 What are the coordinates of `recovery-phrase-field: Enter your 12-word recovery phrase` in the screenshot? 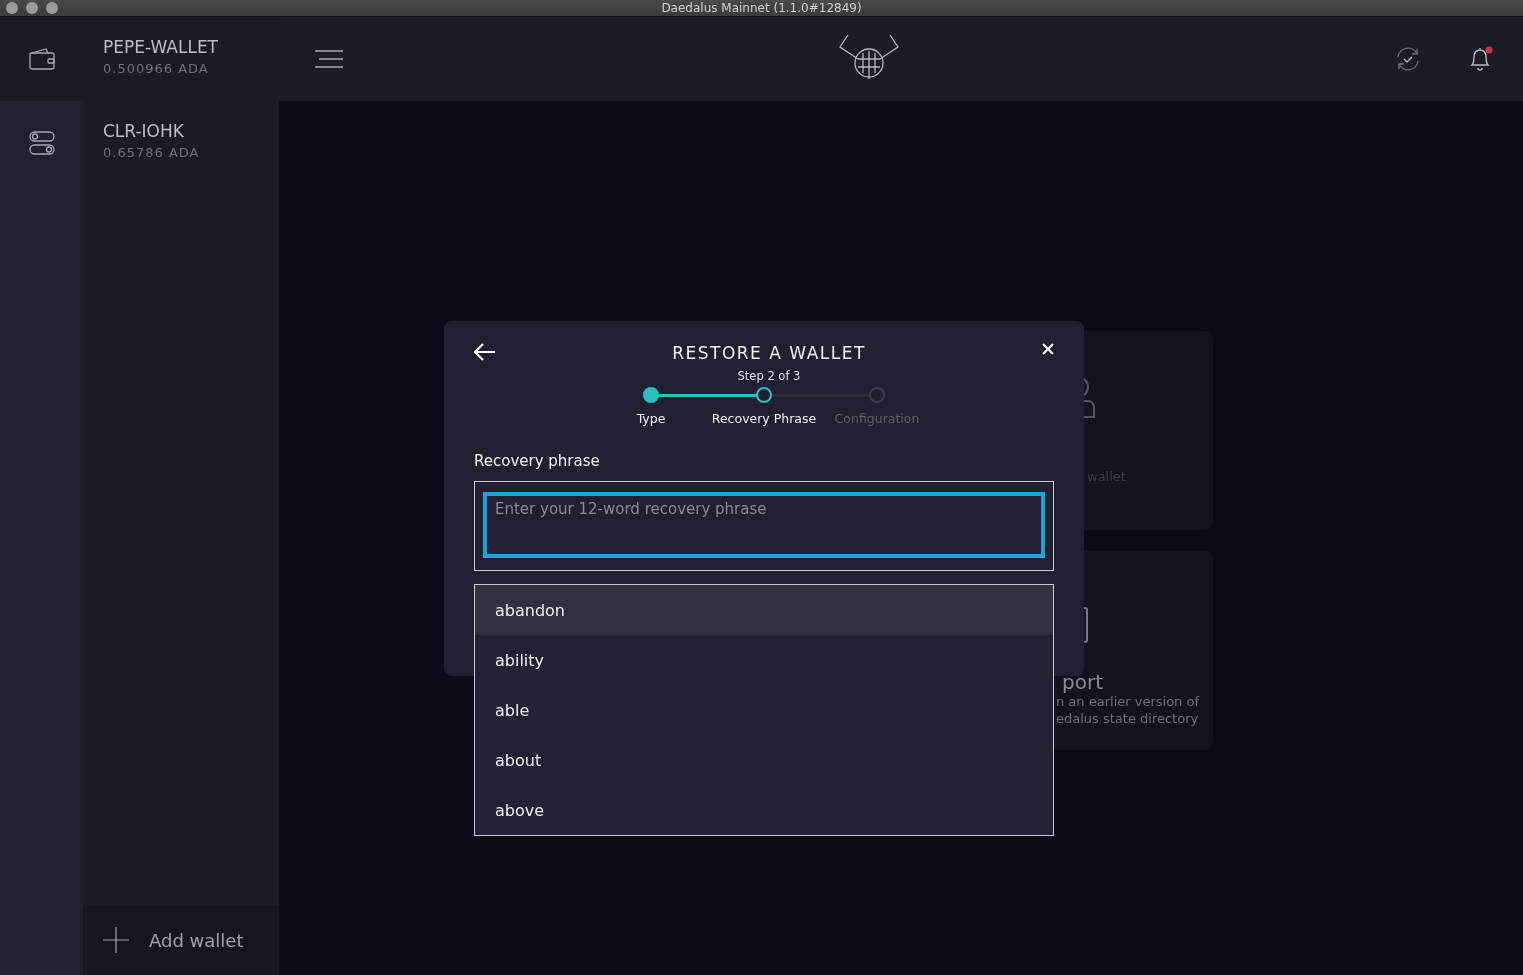 It's located at (764, 526).